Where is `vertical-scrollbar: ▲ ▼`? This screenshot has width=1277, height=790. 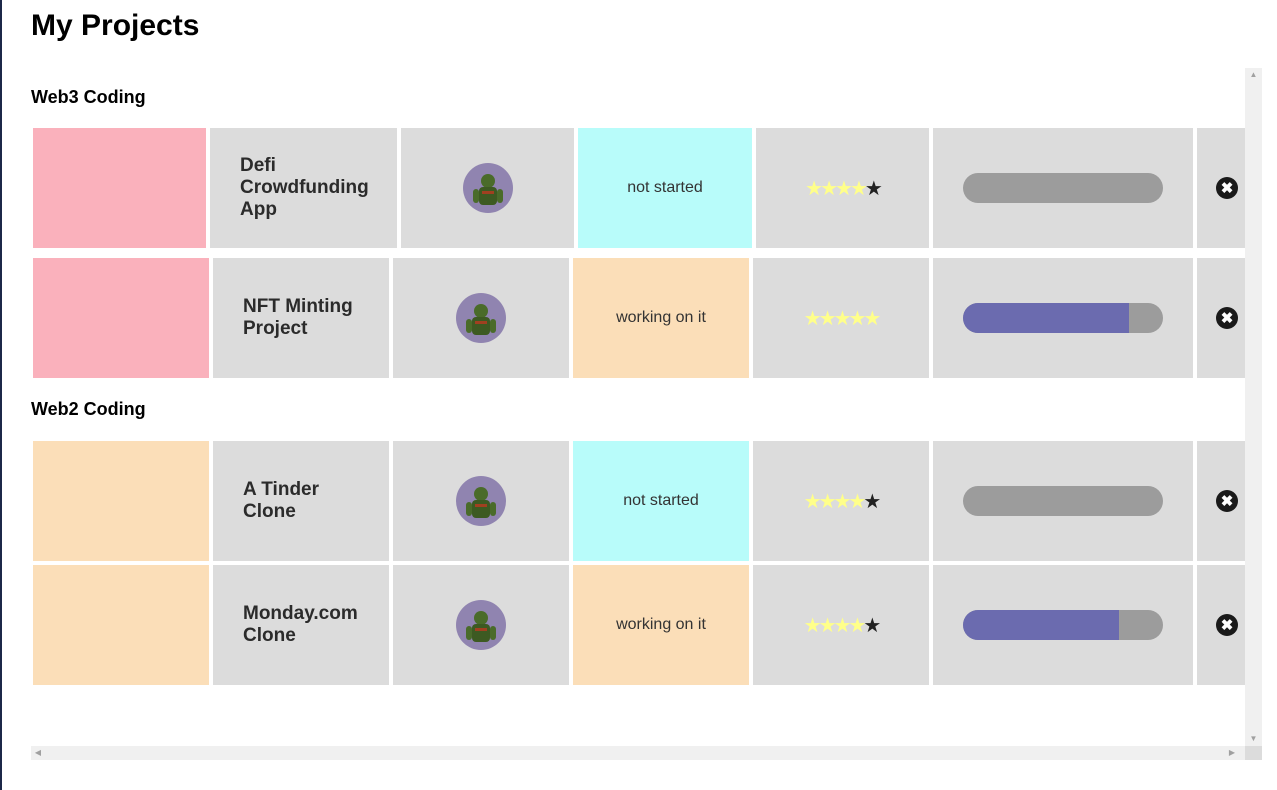 vertical-scrollbar: ▲ ▼ is located at coordinates (1253, 407).